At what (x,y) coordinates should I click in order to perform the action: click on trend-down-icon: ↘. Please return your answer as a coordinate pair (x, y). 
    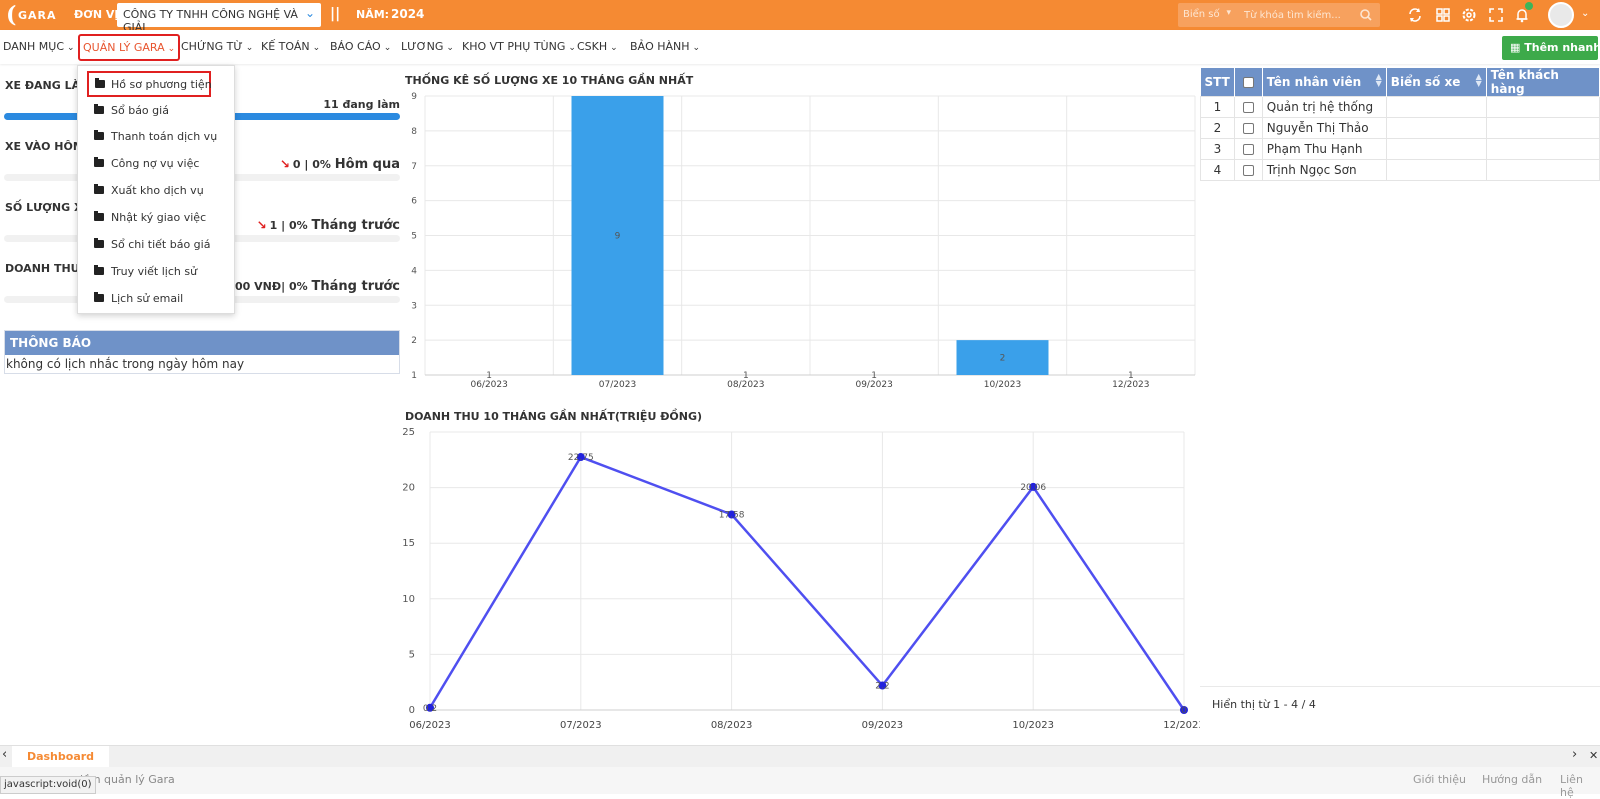
    Looking at the image, I should click on (284, 164).